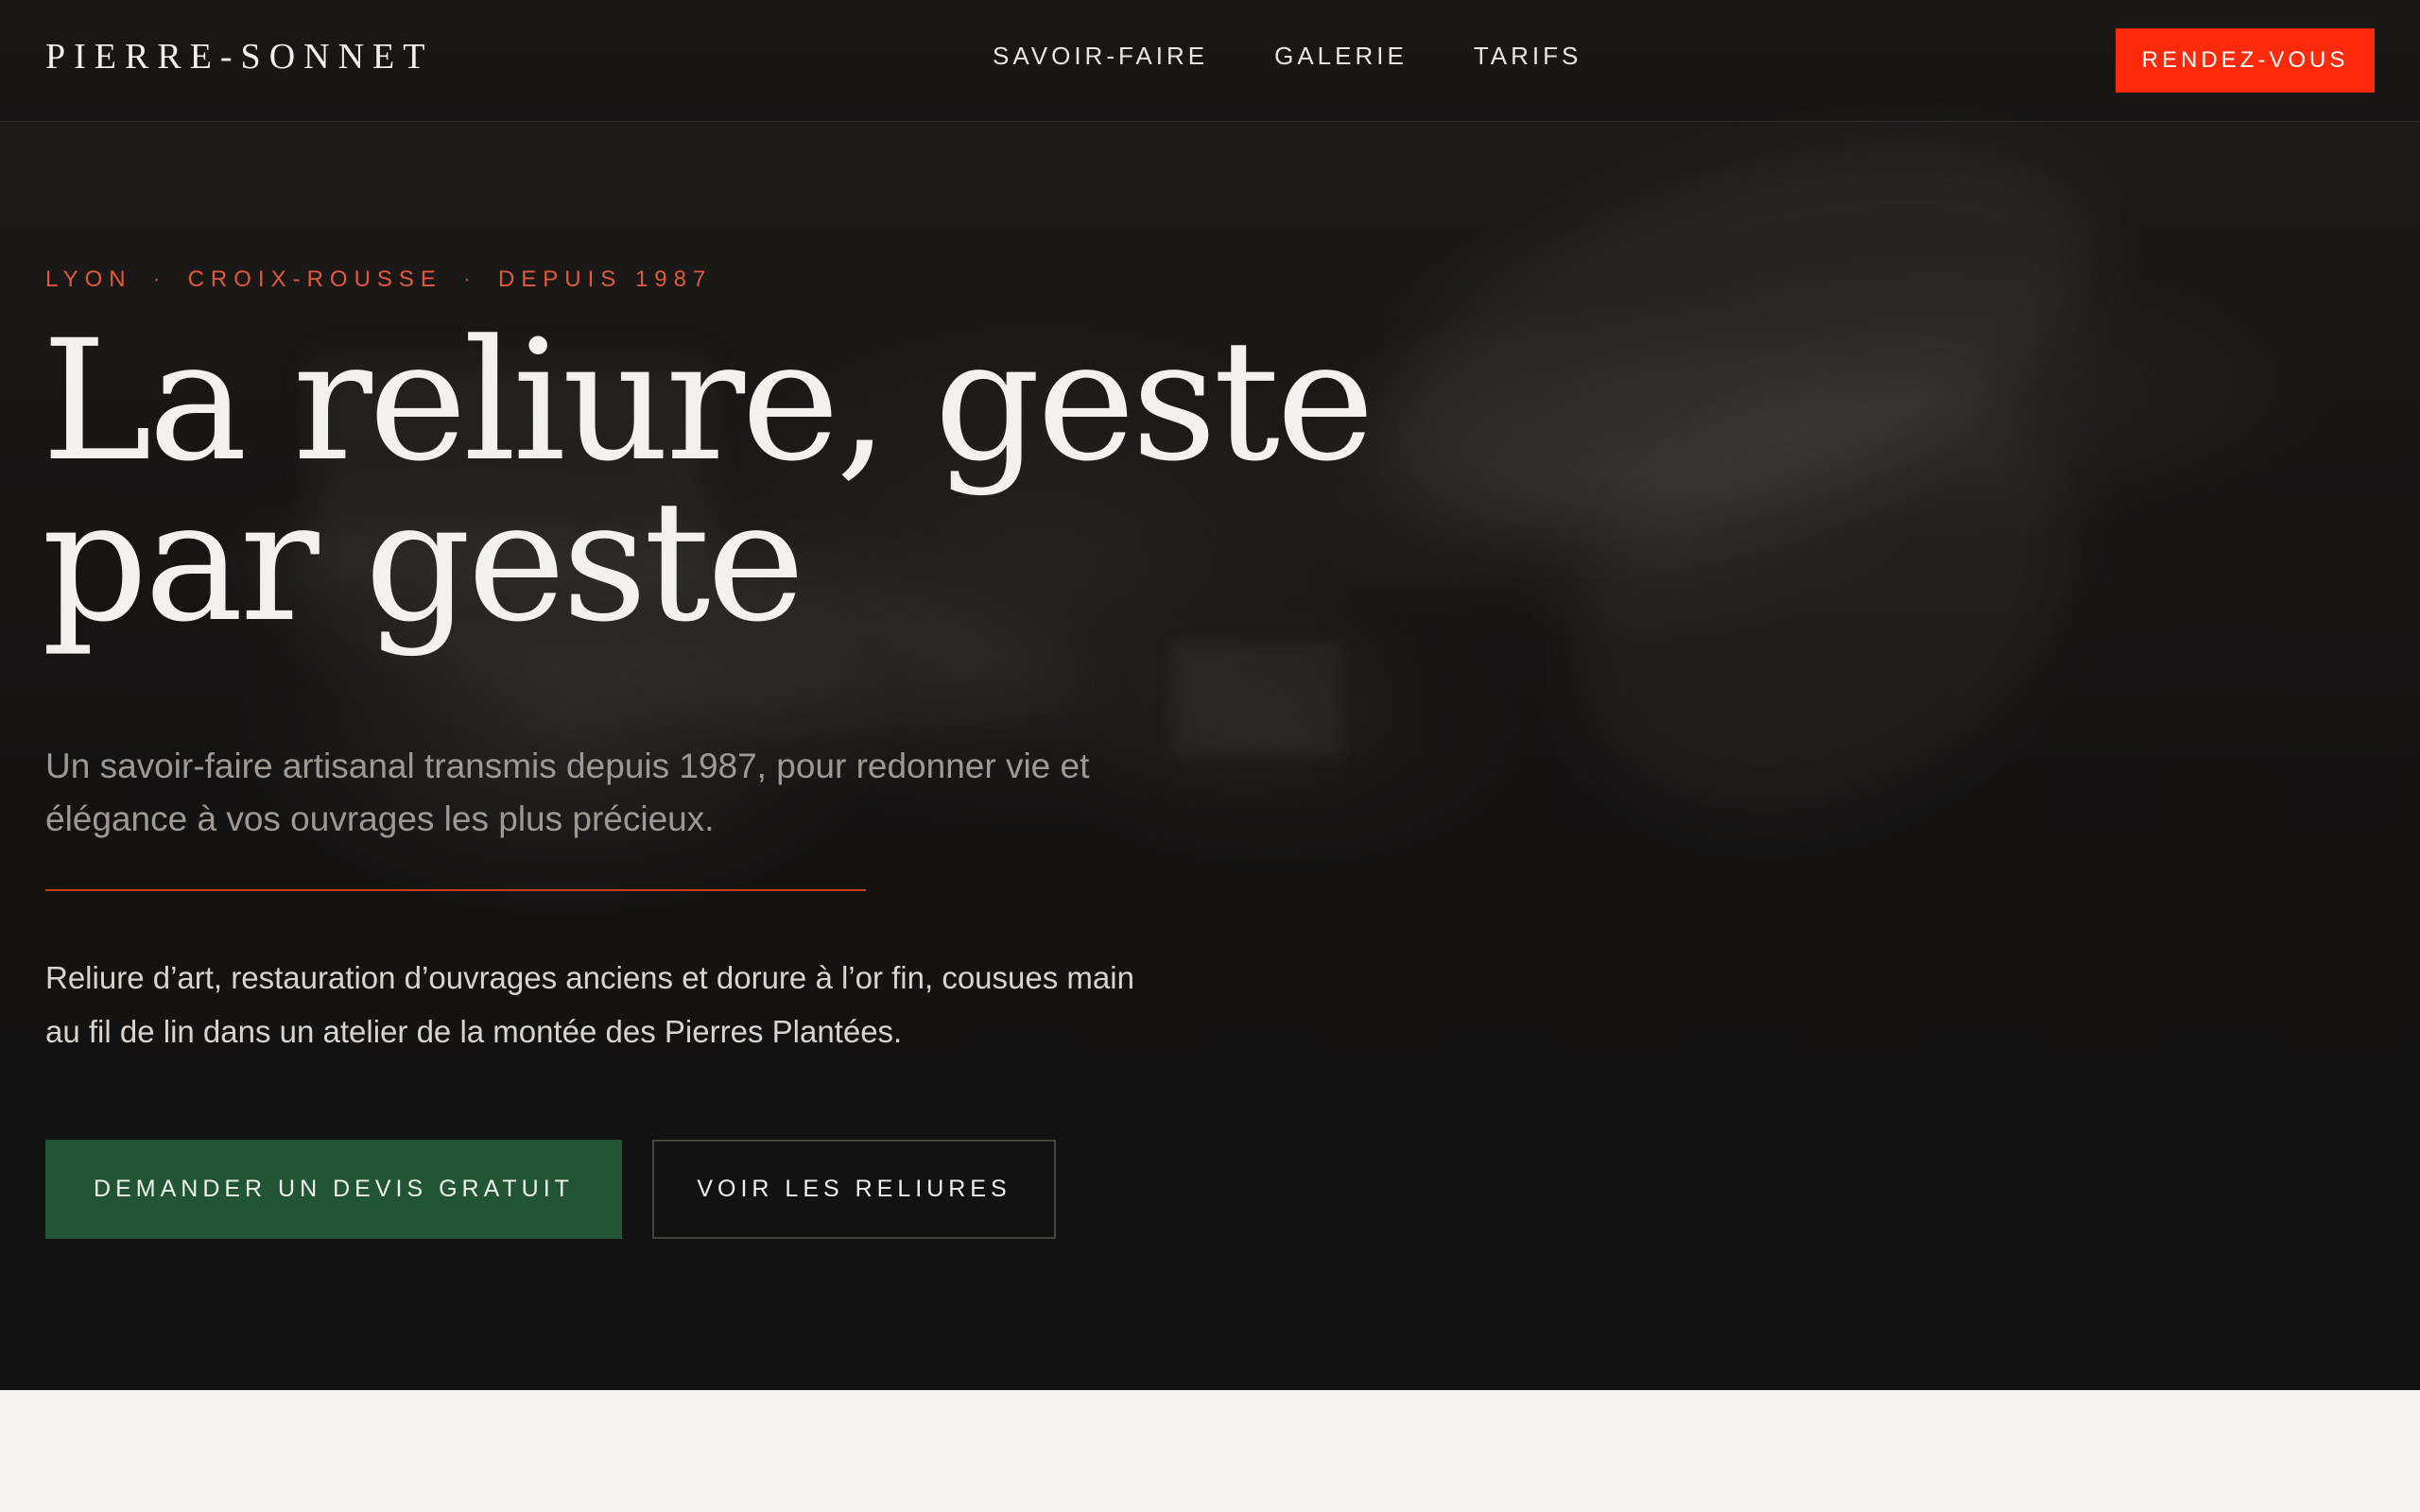 Image resolution: width=2420 pixels, height=1512 pixels. Describe the element at coordinates (2245, 60) in the screenshot. I see `rendez-vous-button: RENDEZ-VOUS` at that location.